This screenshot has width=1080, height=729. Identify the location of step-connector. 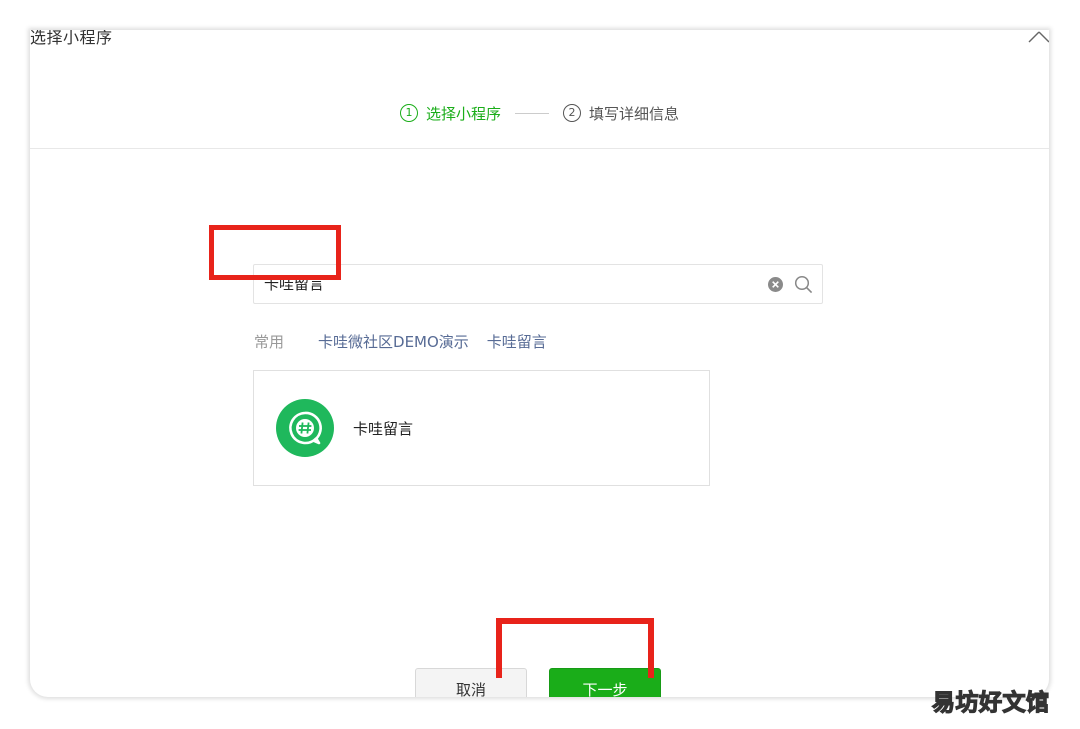
(532, 113).